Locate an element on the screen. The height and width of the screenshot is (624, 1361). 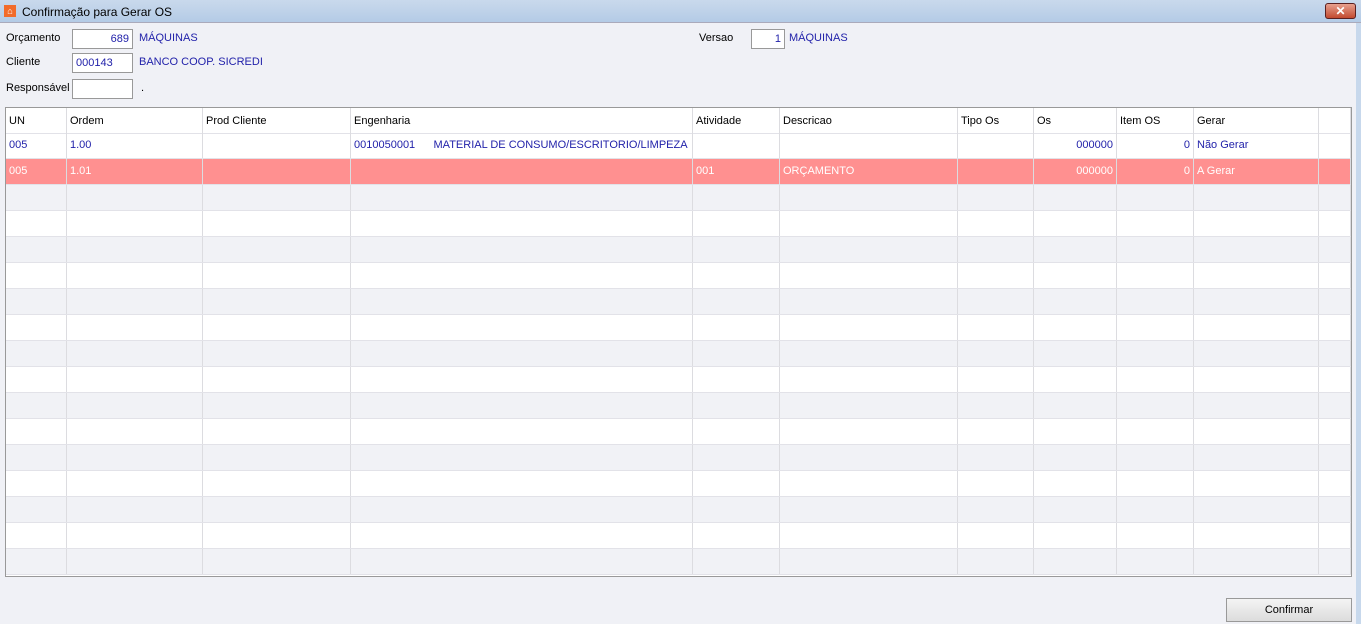
table-cell: 1.00 is located at coordinates (135, 145).